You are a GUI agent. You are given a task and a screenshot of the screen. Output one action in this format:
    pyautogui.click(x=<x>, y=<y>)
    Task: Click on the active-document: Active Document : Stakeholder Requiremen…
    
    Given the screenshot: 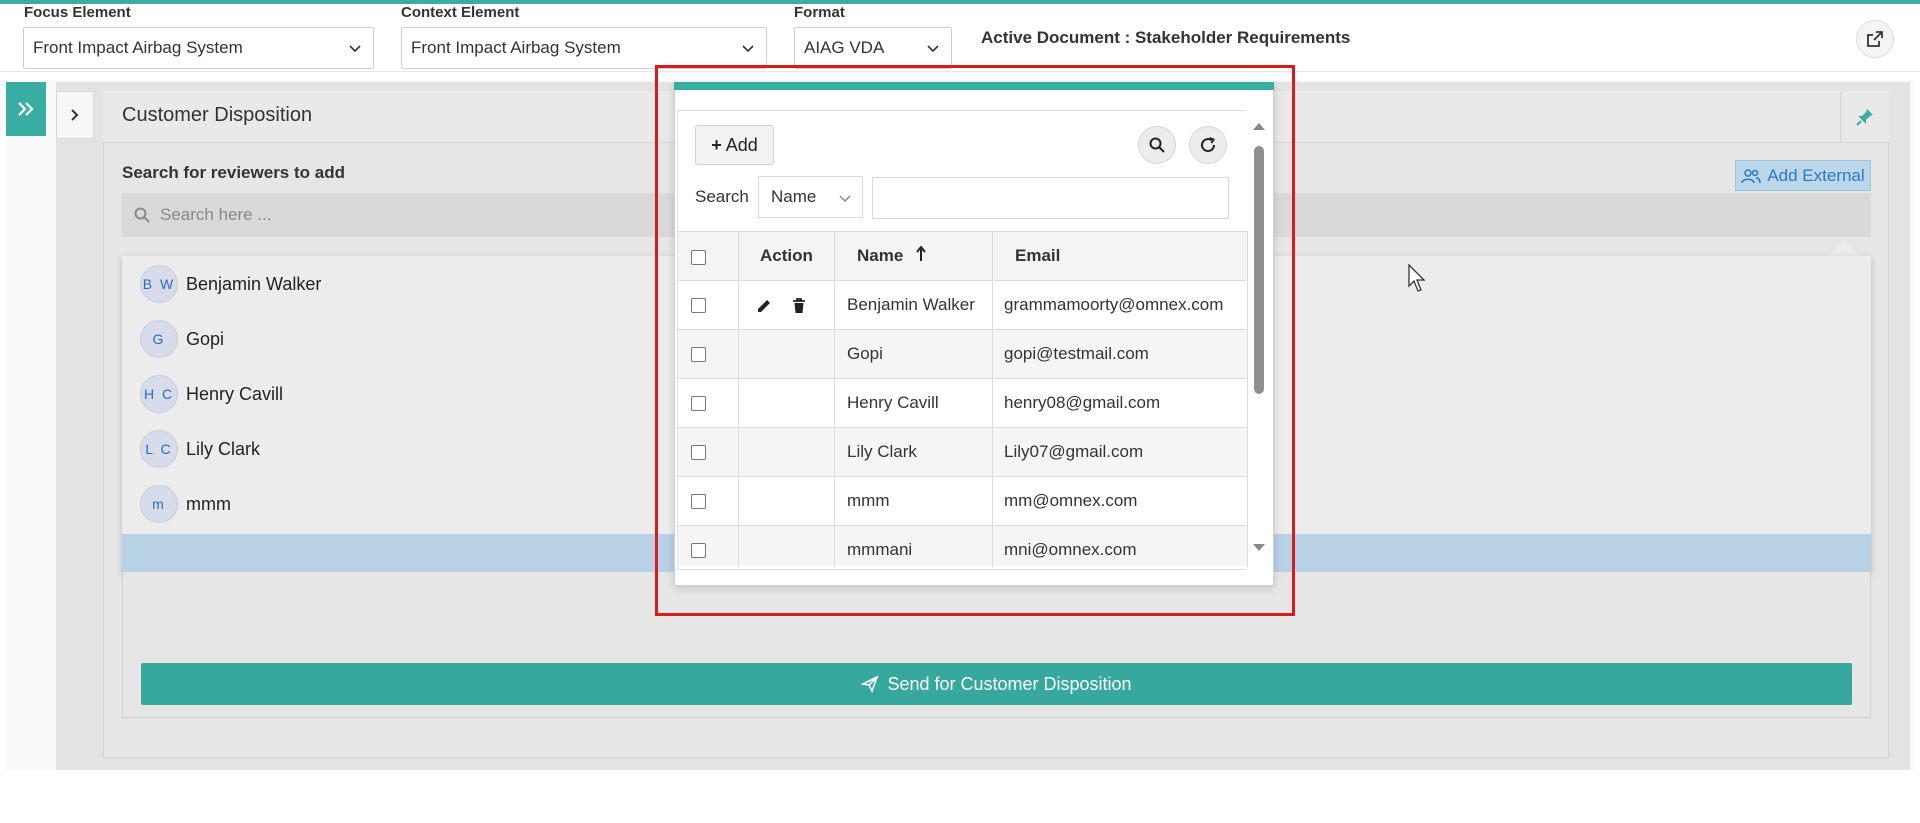 What is the action you would take?
    pyautogui.click(x=1166, y=37)
    